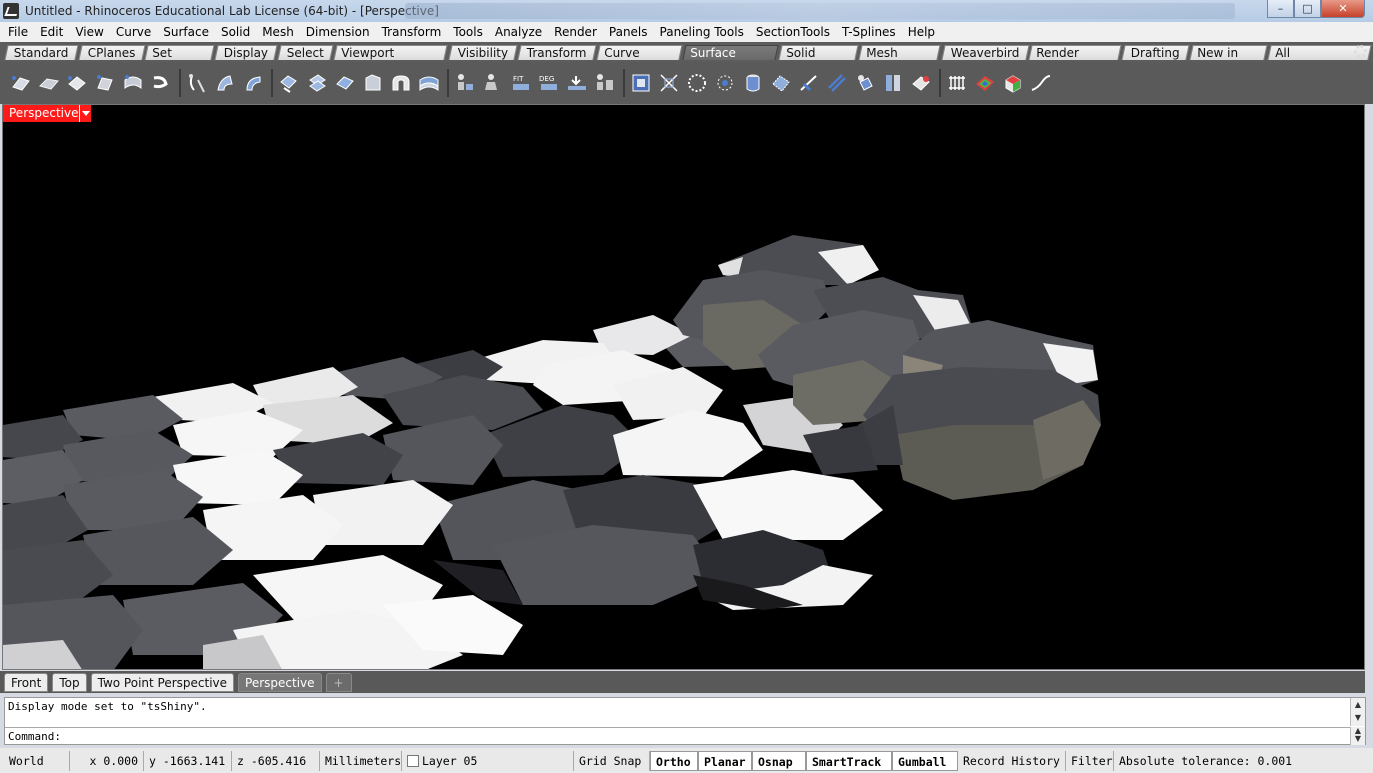 The image size is (1373, 773). What do you see at coordinates (639, 60) in the screenshot?
I see `tab-curve-tools: Curve Tools` at bounding box center [639, 60].